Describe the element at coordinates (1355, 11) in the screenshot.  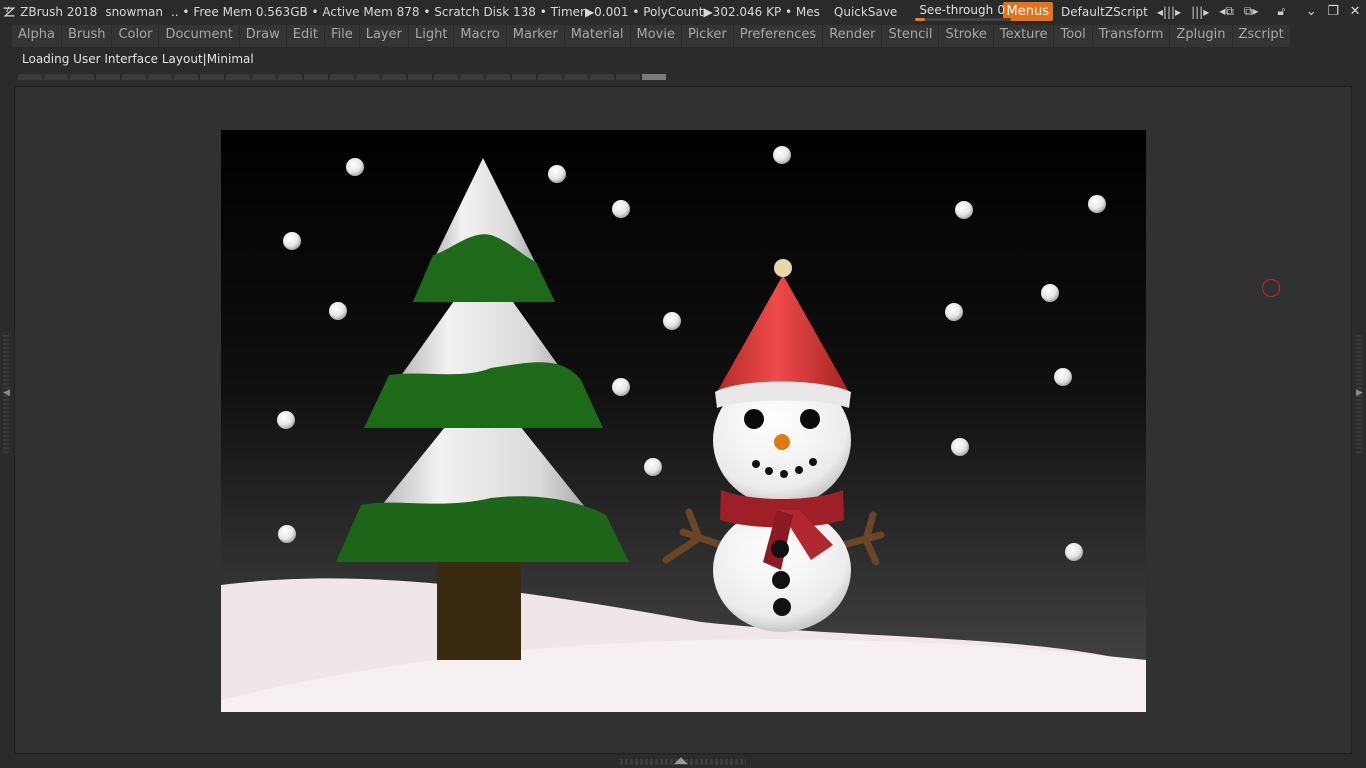
I see `close-button: ✕` at that location.